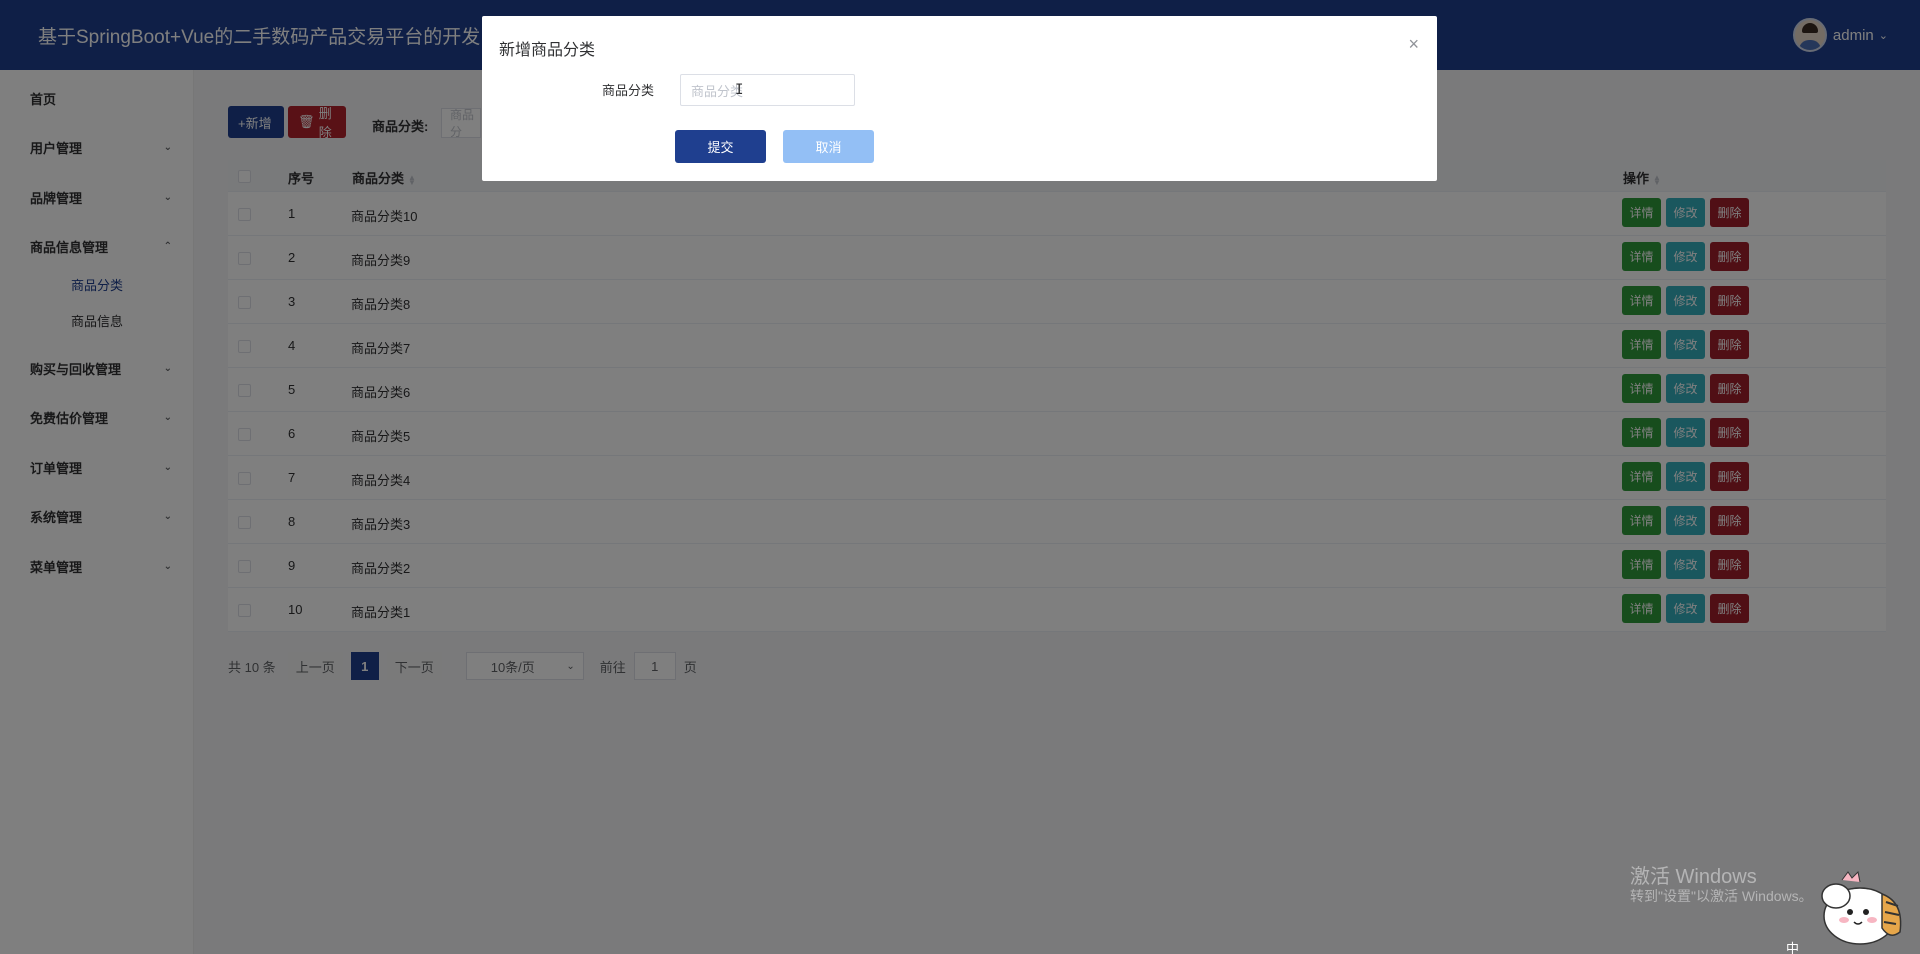 This screenshot has width=1920, height=954. I want to click on windows-activation-hint: 转到"设置"以激活 Windows。, so click(1721, 896).